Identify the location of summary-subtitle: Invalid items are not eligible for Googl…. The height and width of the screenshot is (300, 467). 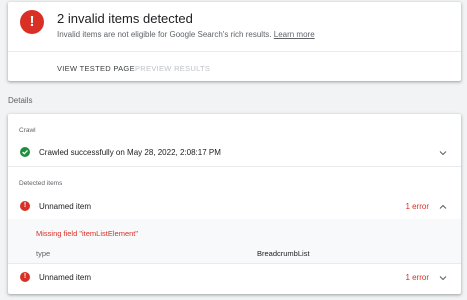
(186, 34).